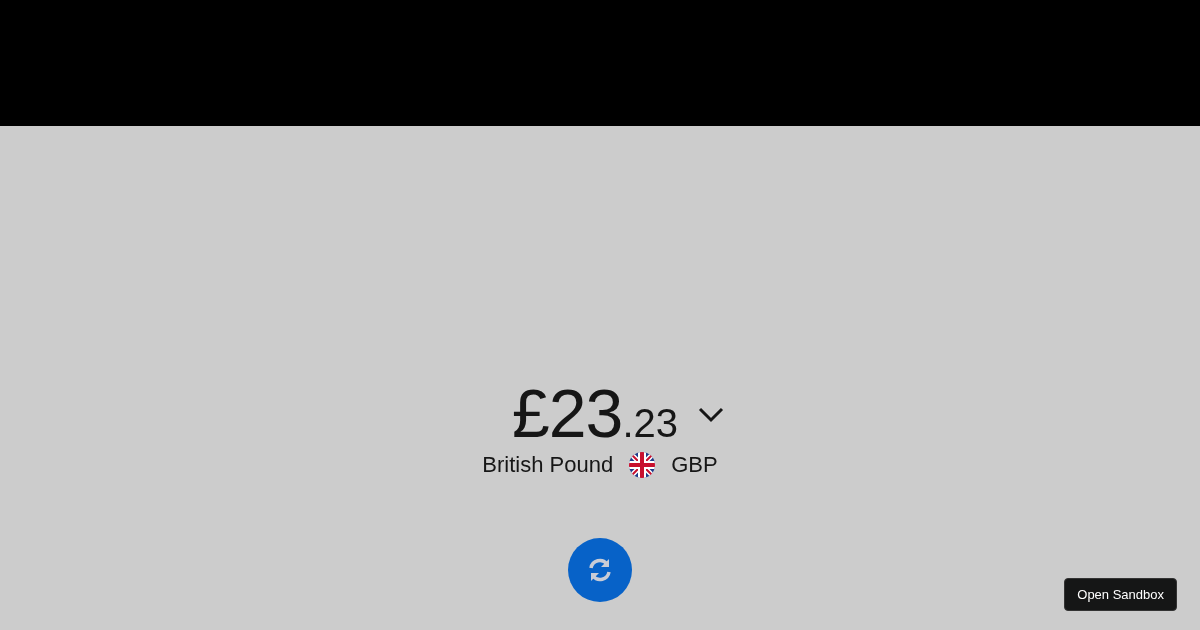  What do you see at coordinates (595, 413) in the screenshot?
I see `amount-value: £23.23` at bounding box center [595, 413].